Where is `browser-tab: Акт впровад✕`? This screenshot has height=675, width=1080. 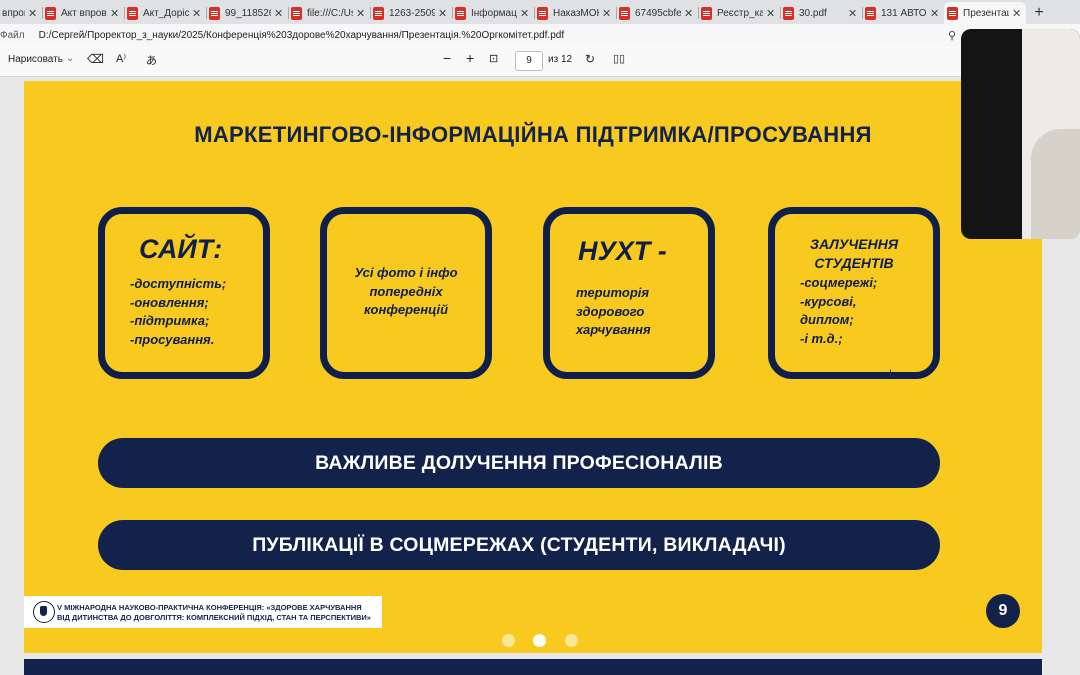 browser-tab: Акт впровад✕ is located at coordinates (83, 13).